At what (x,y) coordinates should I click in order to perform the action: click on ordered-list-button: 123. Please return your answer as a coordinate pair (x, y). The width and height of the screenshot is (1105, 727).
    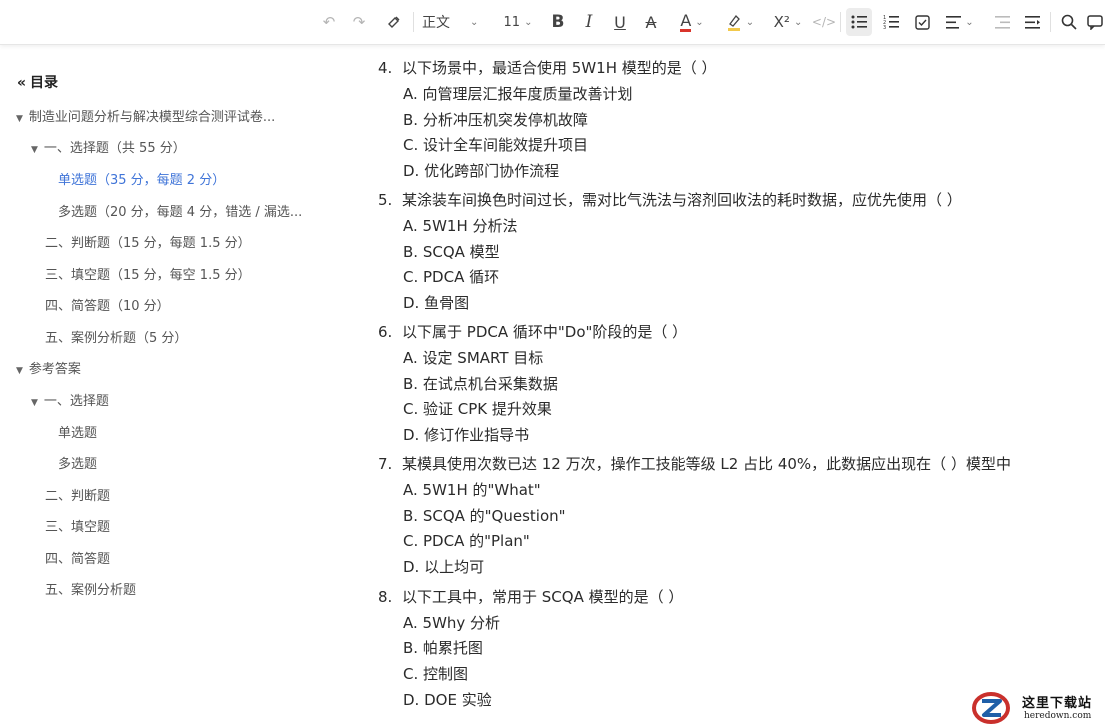
    Looking at the image, I should click on (891, 22).